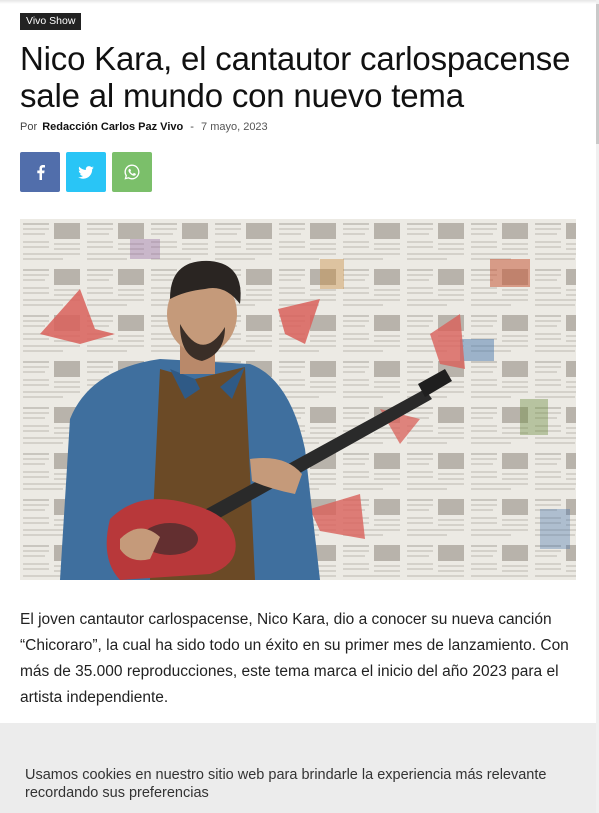 The image size is (599, 813). I want to click on twitter-icon, so click(86, 172).